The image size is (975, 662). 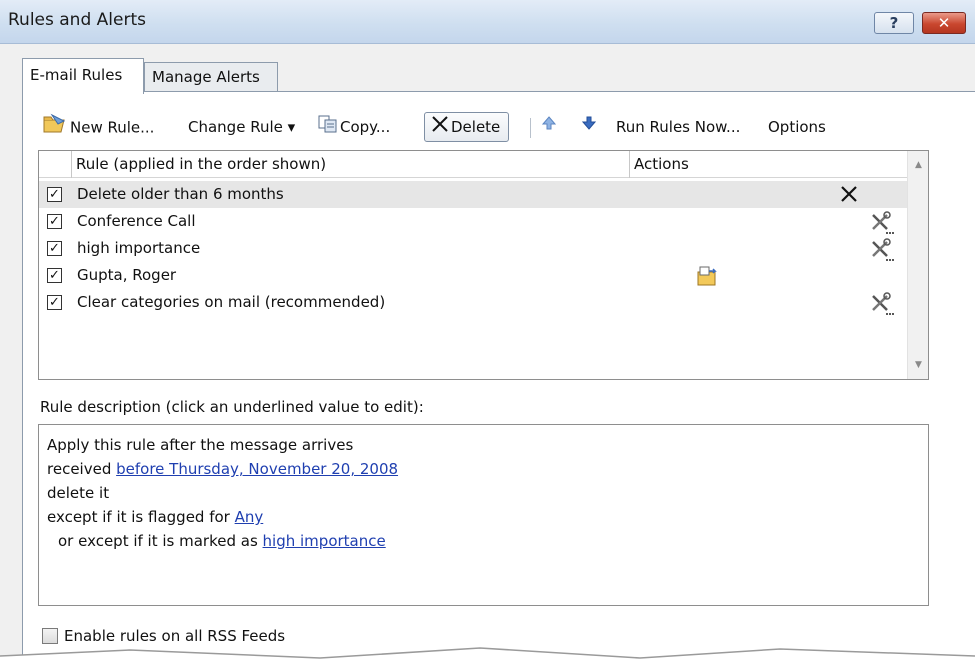 I want to click on tools-icon, so click(x=882, y=306).